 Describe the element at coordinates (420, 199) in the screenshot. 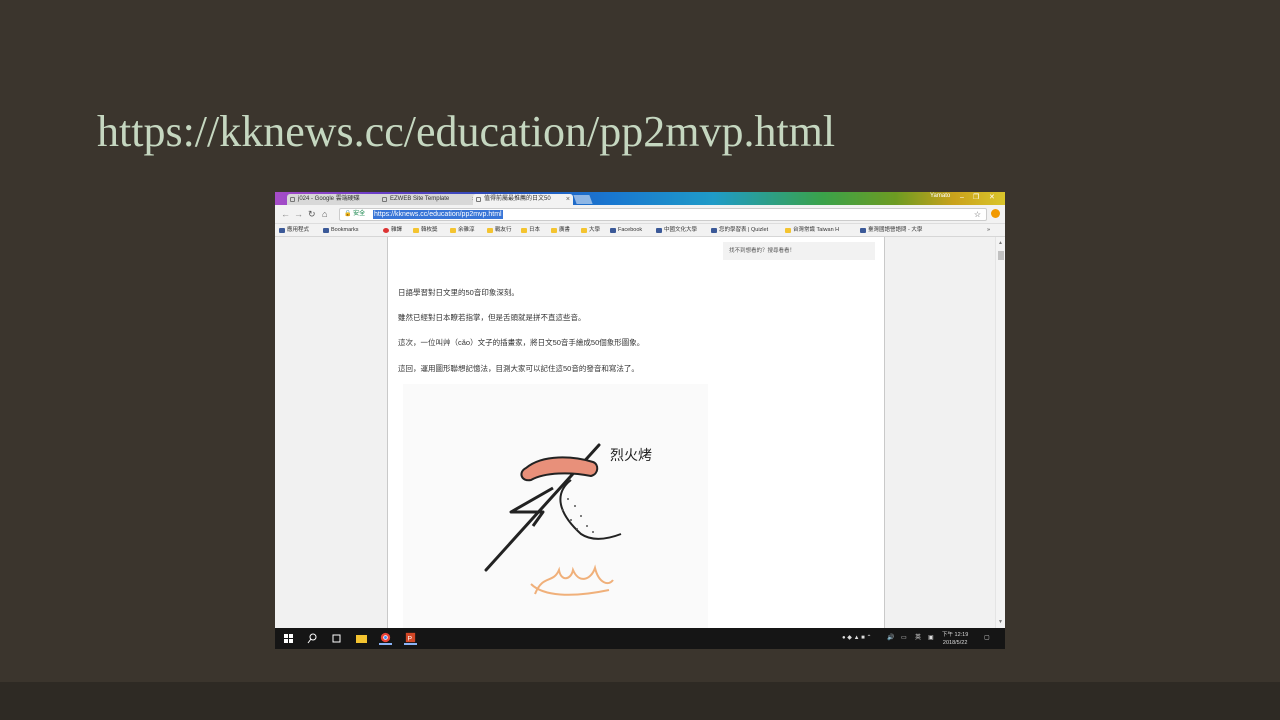

I see `tab-label: EZWEB Site Template` at that location.